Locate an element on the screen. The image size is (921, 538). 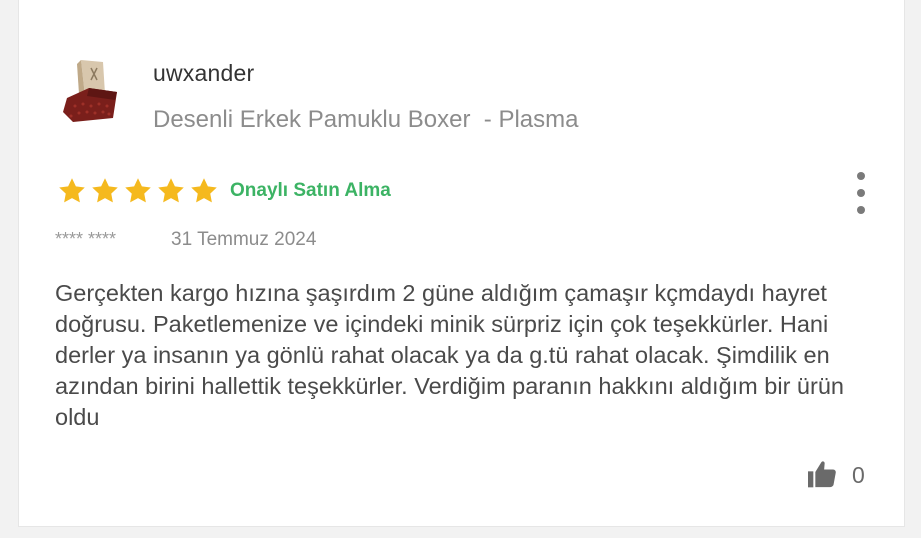
product-thumbnail is located at coordinates (91, 91).